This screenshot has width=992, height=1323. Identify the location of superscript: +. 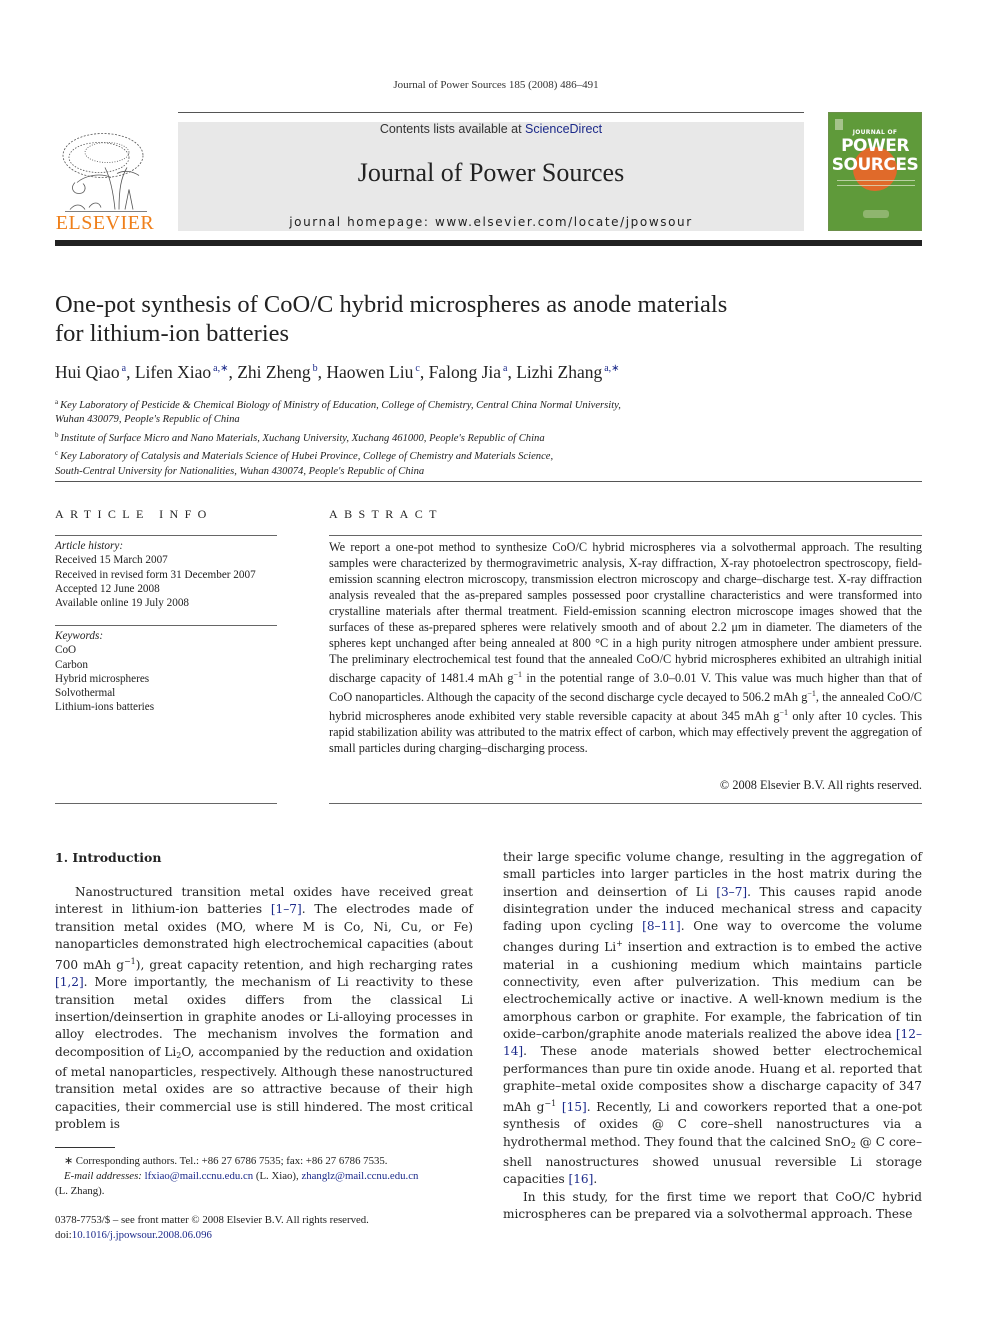
(619, 944).